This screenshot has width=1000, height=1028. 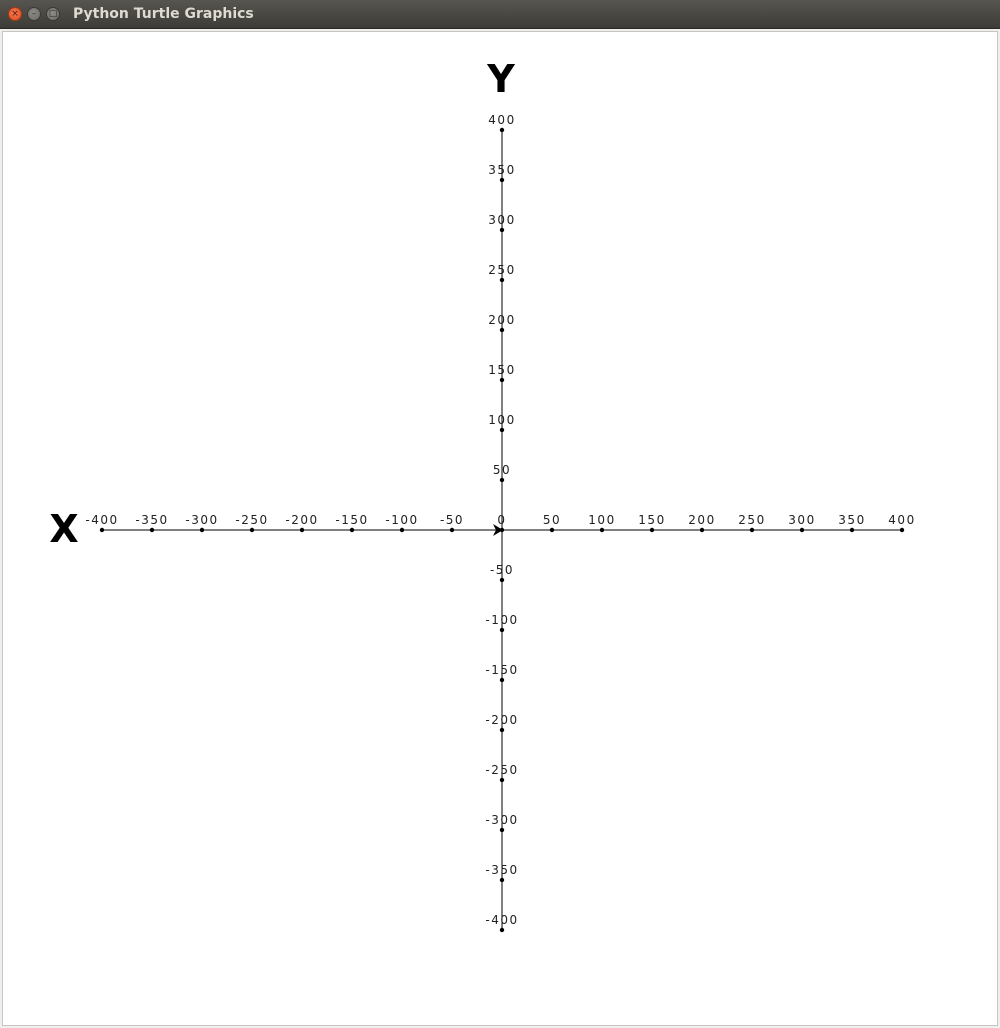 I want to click on x-tick-label: 200, so click(x=701, y=520).